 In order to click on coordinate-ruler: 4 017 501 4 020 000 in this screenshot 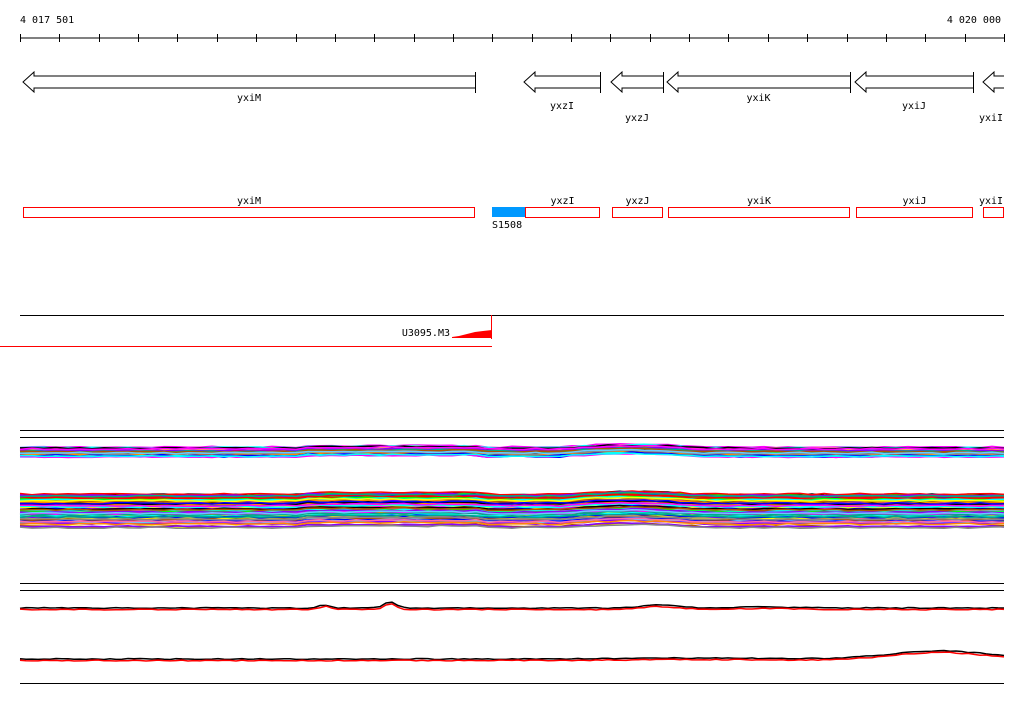, I will do `click(512, 28)`.